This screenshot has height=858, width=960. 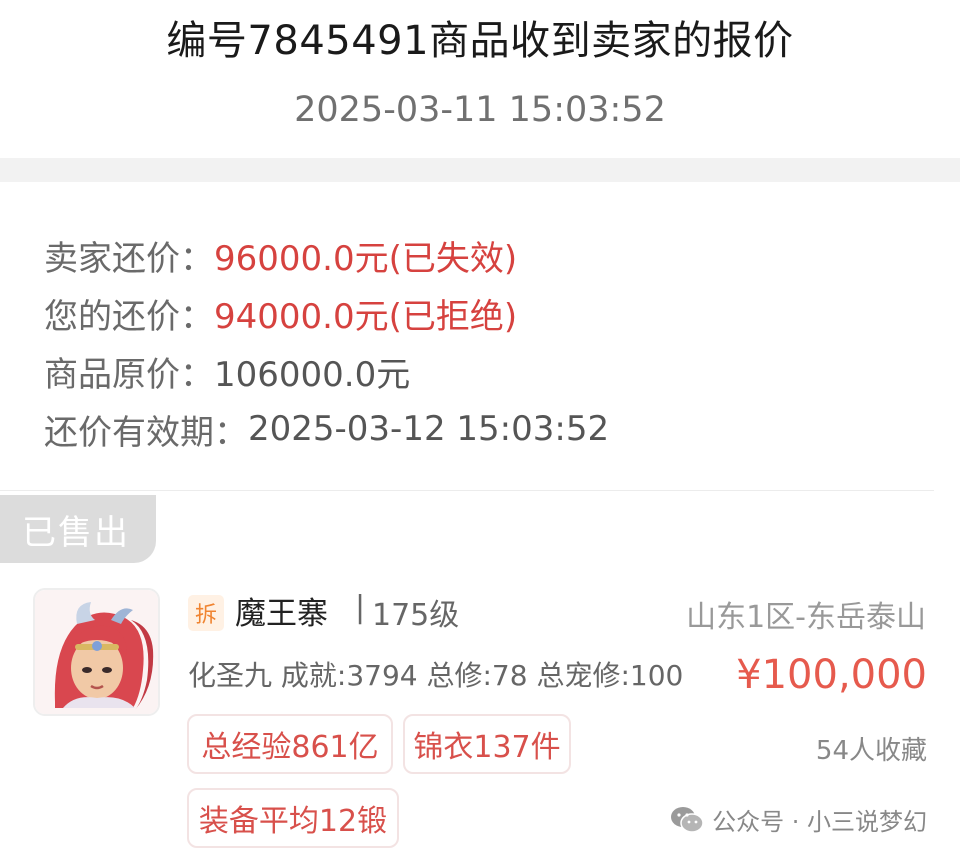 What do you see at coordinates (871, 751) in the screenshot?
I see `favorites-count: 54人收藏` at bounding box center [871, 751].